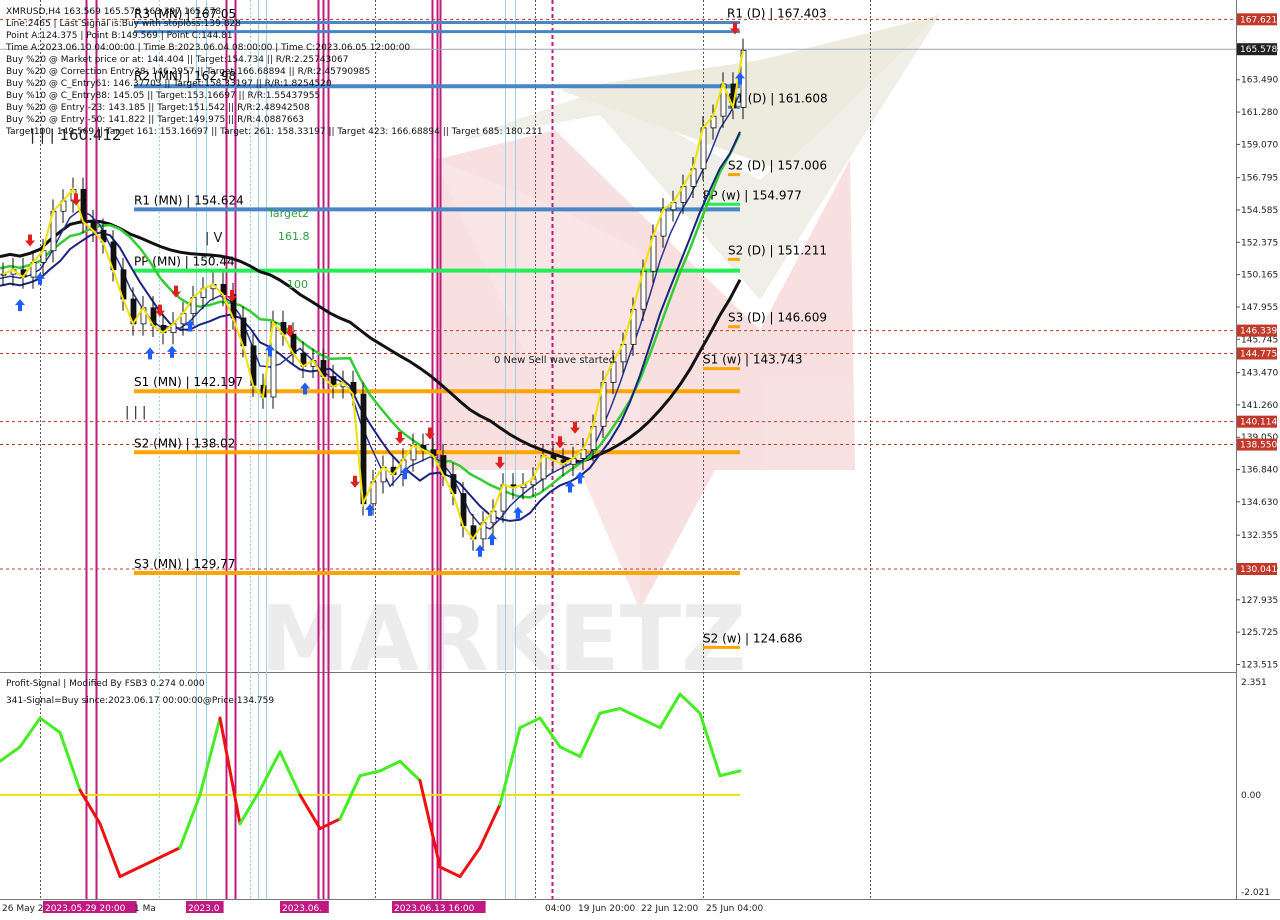  I want to click on price-badge-label-6: 130.041, so click(1258, 570).